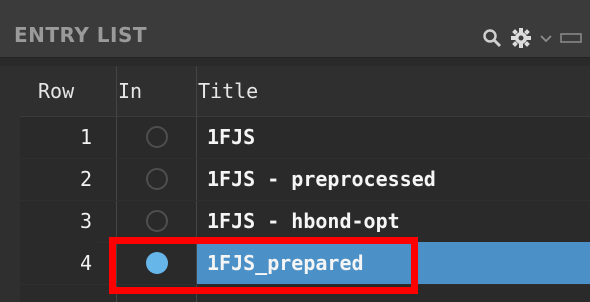 This screenshot has width=590, height=302. I want to click on table-row: 2 1FJS - preprocessed, so click(305, 179).